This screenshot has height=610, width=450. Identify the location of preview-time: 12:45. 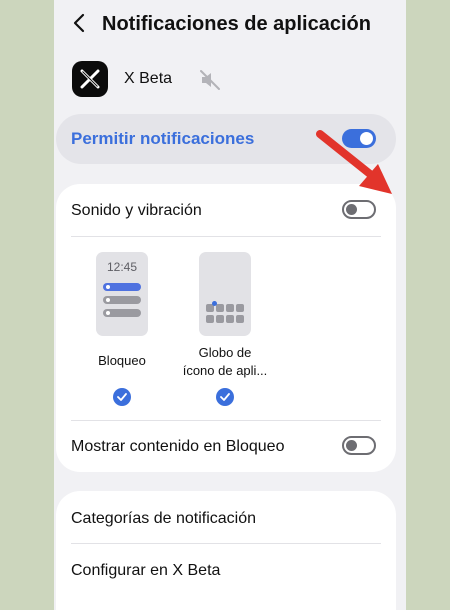
(122, 267).